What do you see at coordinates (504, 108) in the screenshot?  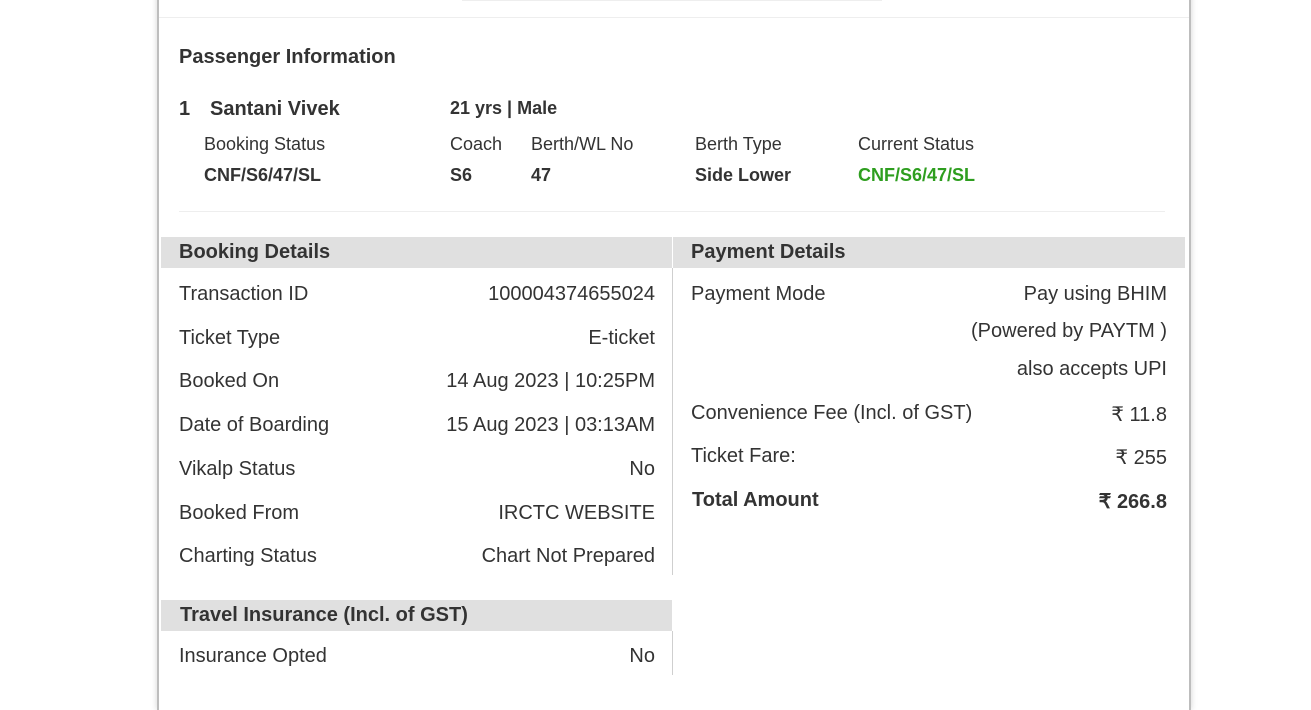 I see `passenger-age-gender: 21 yrs | Male` at bounding box center [504, 108].